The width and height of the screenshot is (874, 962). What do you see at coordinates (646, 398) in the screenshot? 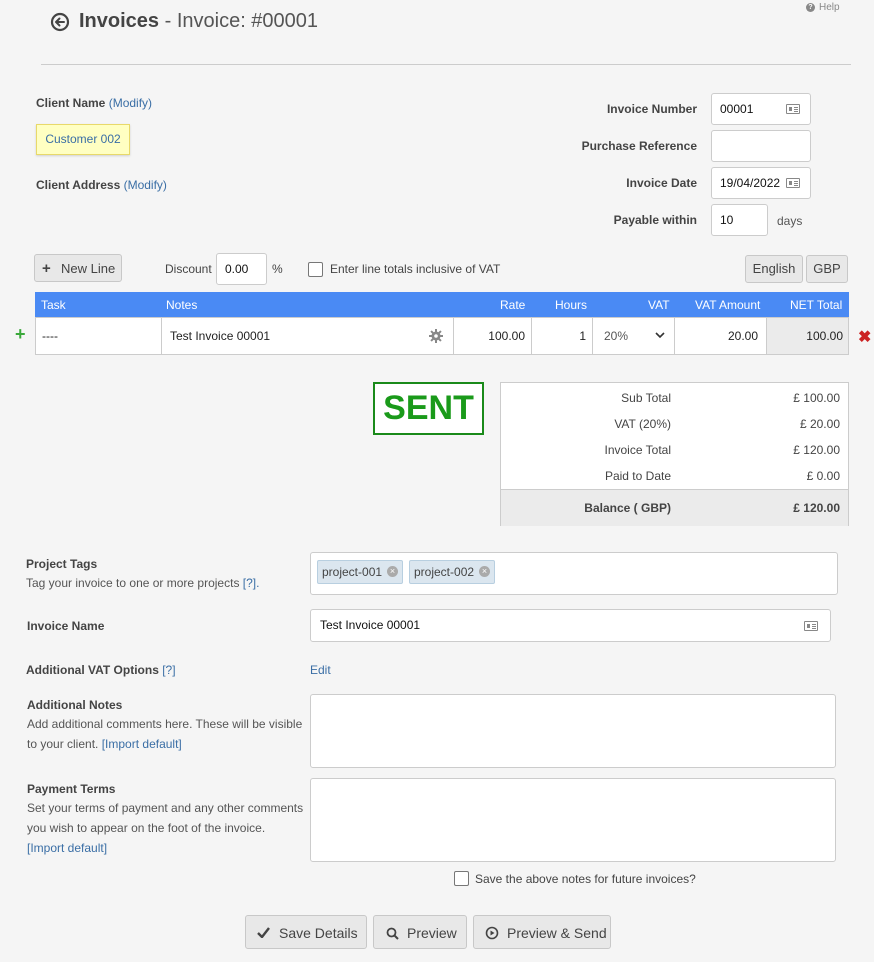
I see `sub-total-label: Sub Total` at bounding box center [646, 398].